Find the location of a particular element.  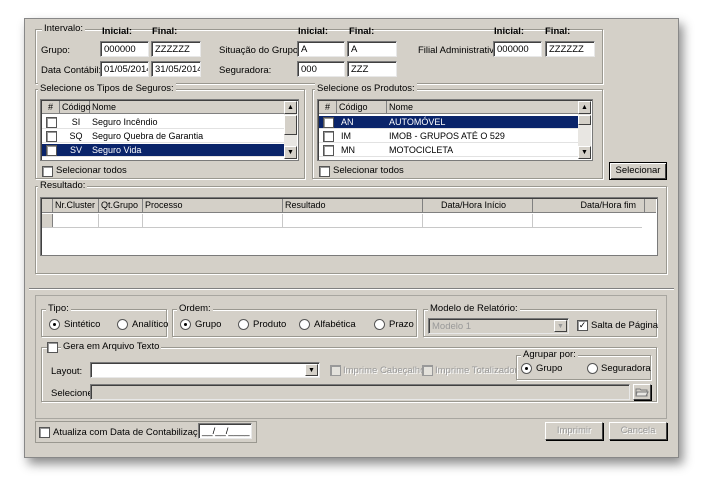

data-contabil-inicial-input: 01/05/2014 is located at coordinates (124, 69).